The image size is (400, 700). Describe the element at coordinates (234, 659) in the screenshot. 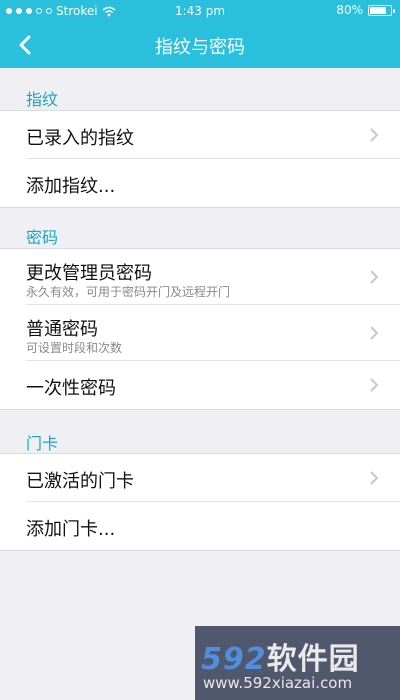

I see `watermark-logo-number: 592` at that location.